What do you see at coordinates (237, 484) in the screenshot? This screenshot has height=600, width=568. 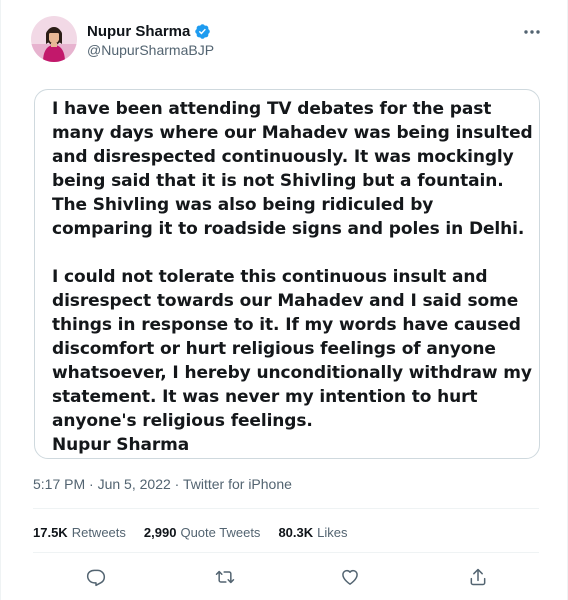 I see `tweet-source: Twitter for iPhone` at bounding box center [237, 484].